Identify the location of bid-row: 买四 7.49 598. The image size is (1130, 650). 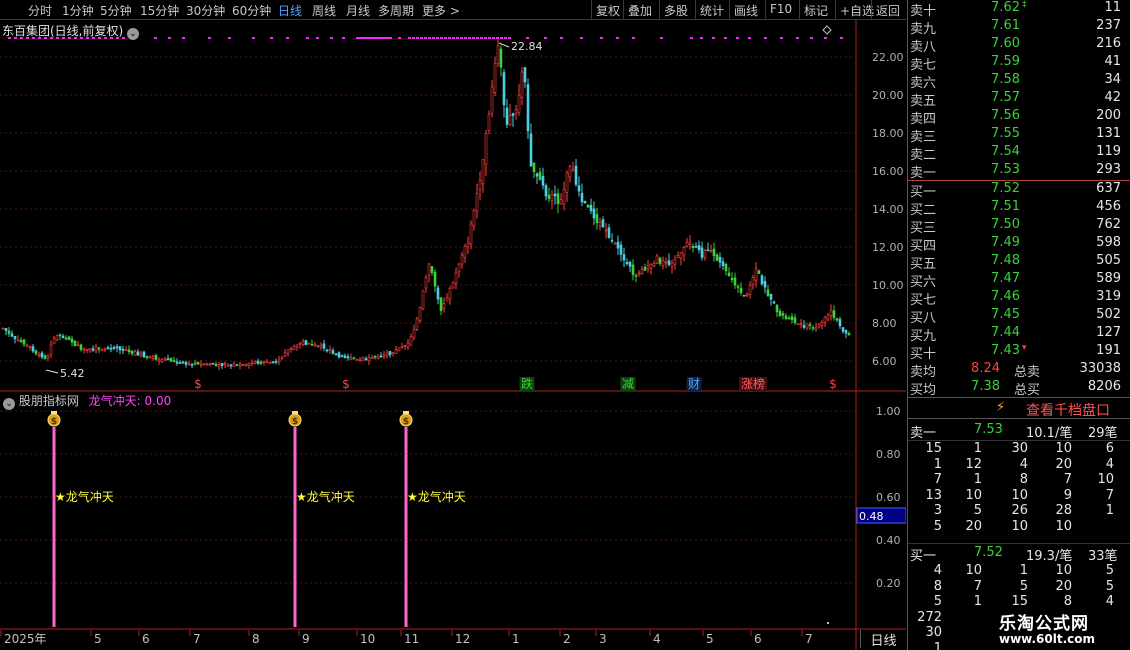
(1018, 244).